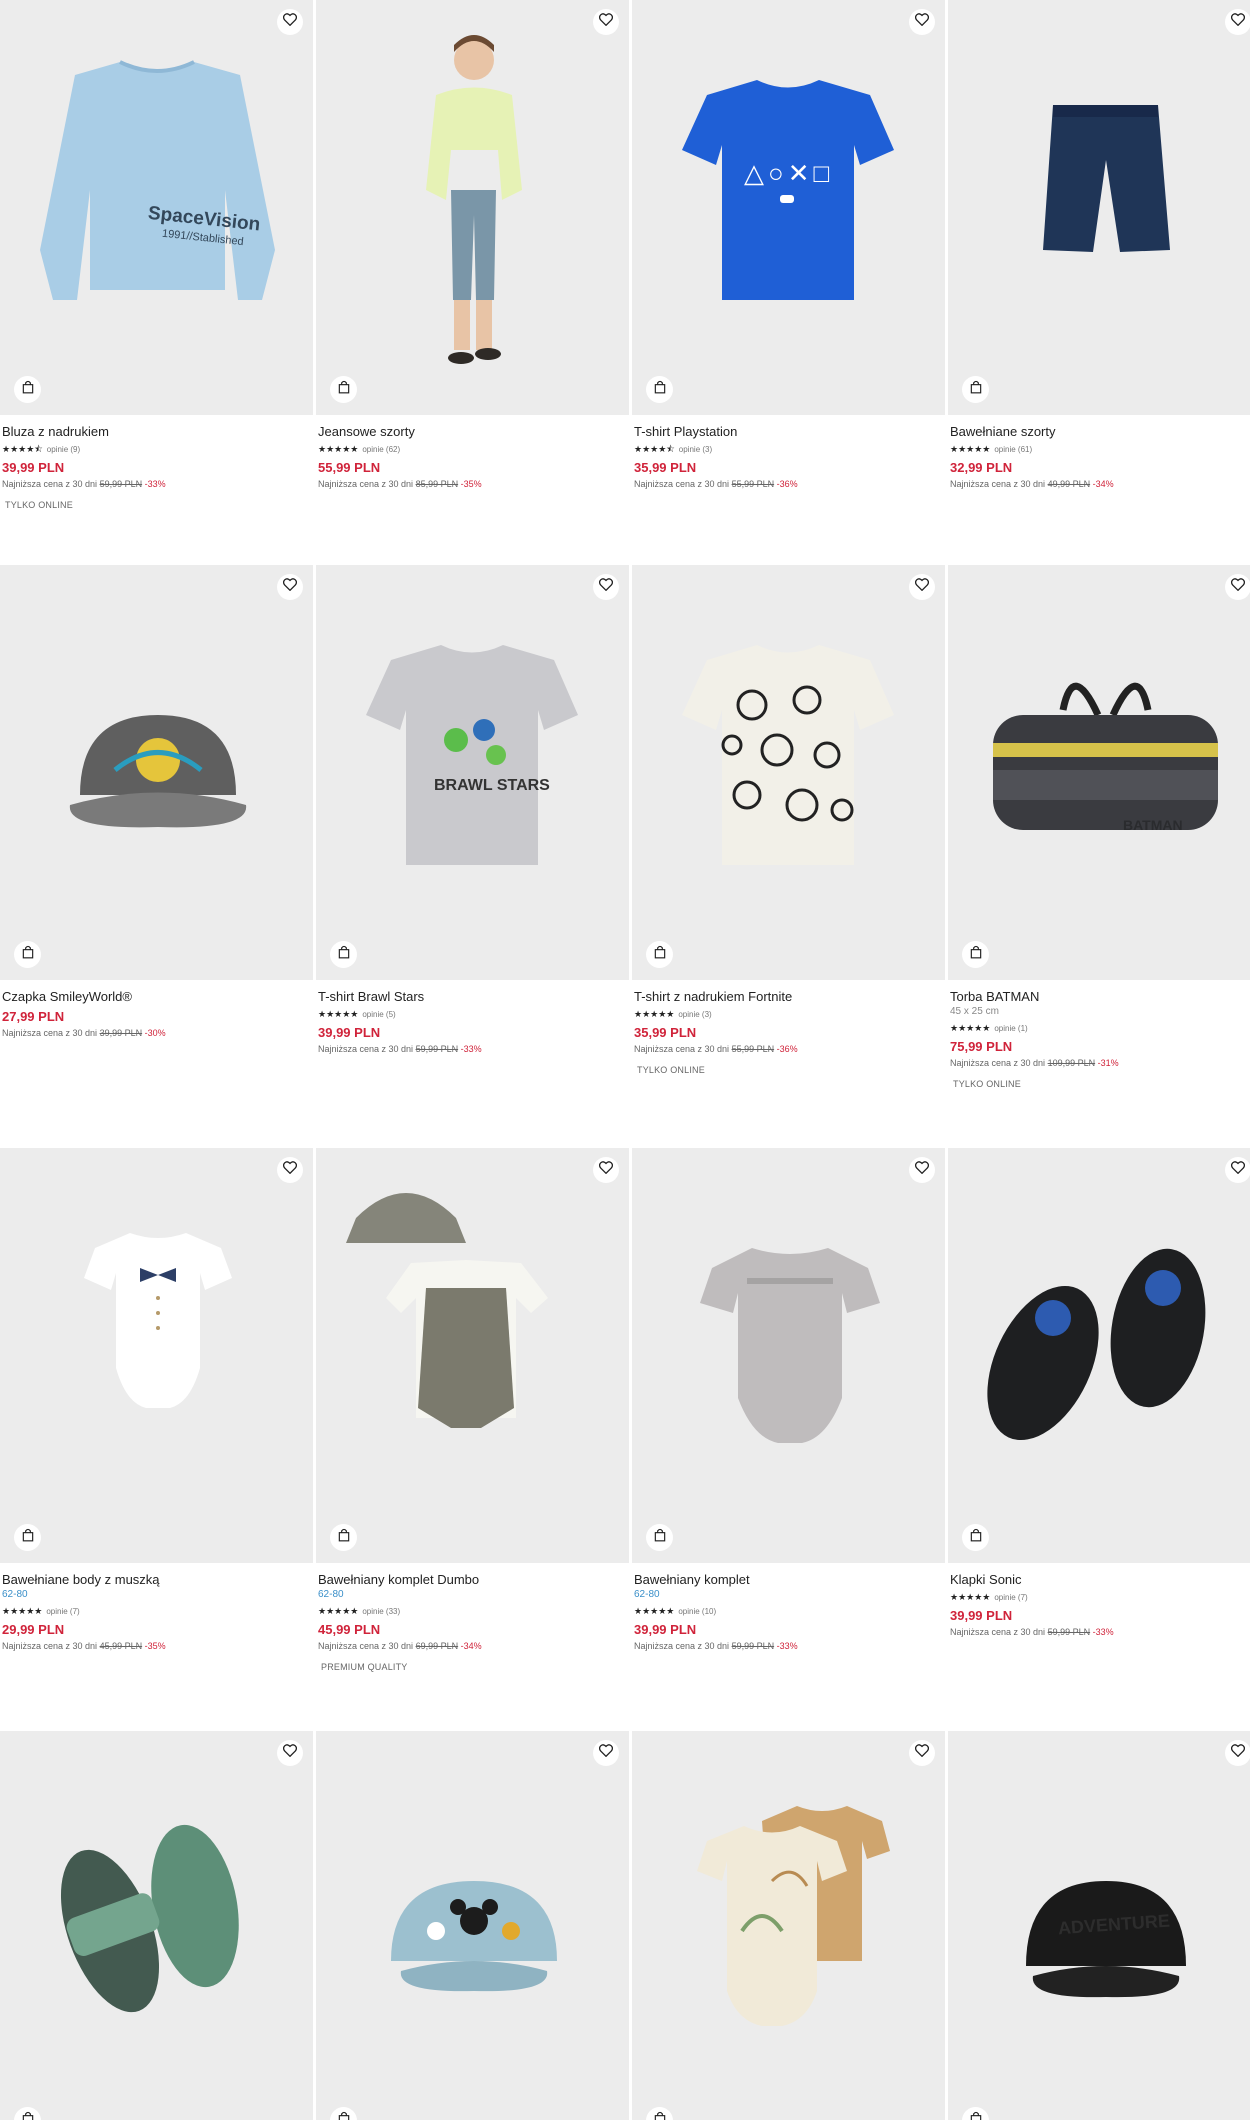 The width and height of the screenshot is (1250, 2120). Describe the element at coordinates (1106, 1939) in the screenshot. I see `product-photo-cap-black: ADVENTURE` at that location.